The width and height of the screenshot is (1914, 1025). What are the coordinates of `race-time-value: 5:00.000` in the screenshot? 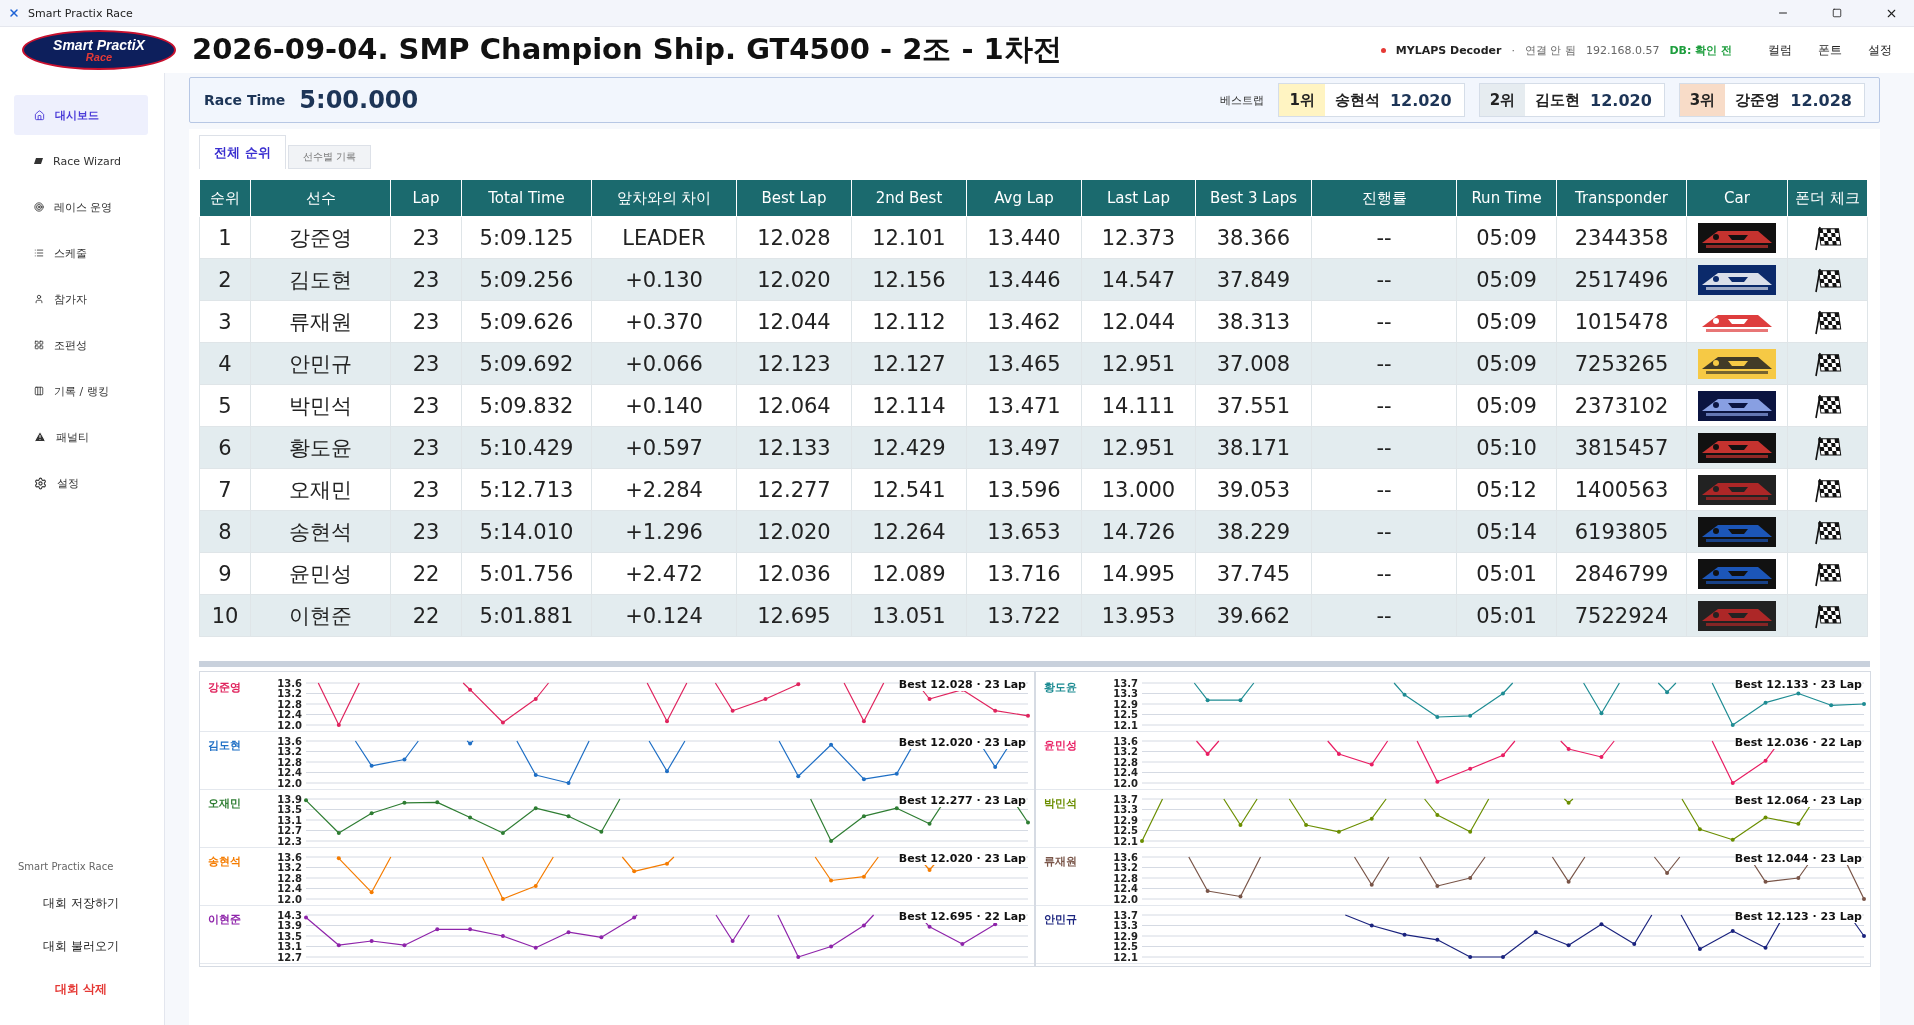 It's located at (359, 100).